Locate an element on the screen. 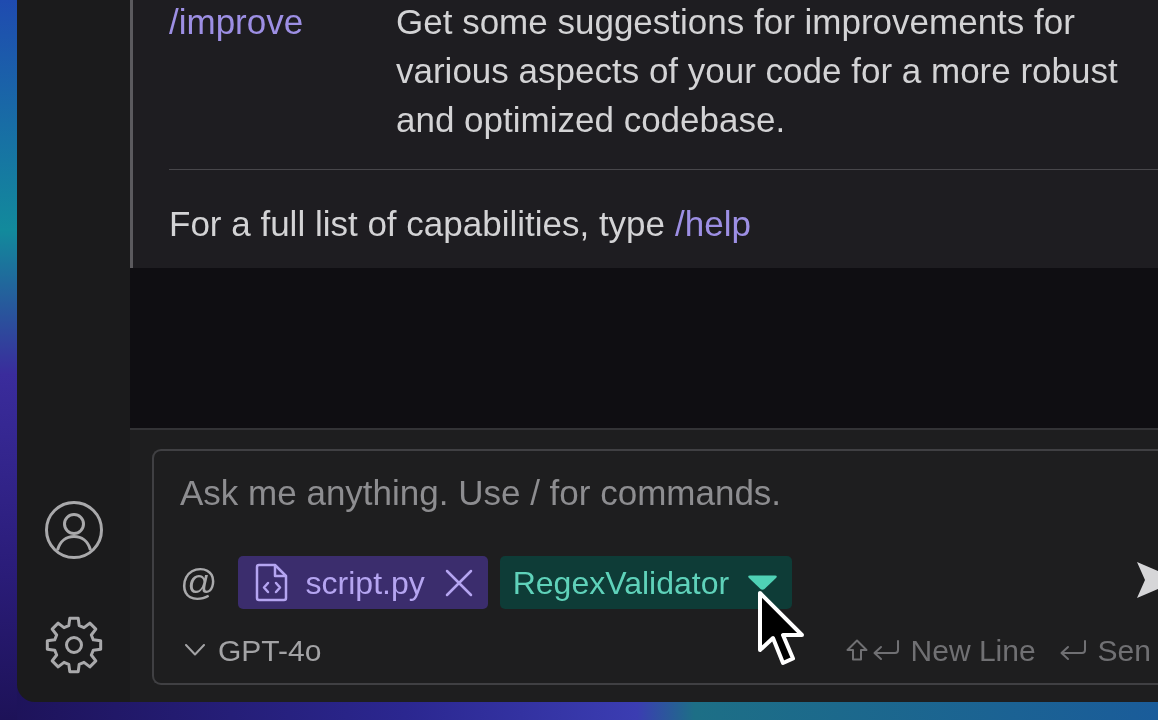  send-icon is located at coordinates (1147, 580).